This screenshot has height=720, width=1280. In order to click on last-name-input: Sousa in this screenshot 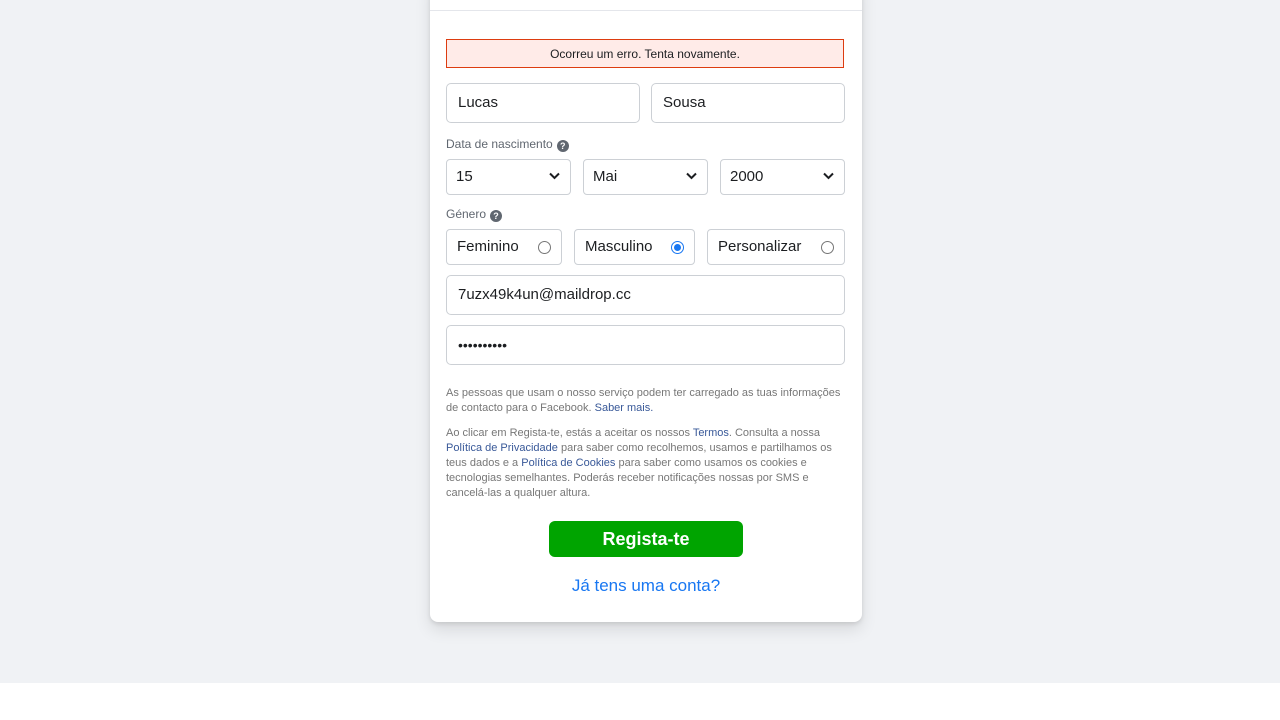, I will do `click(748, 103)`.